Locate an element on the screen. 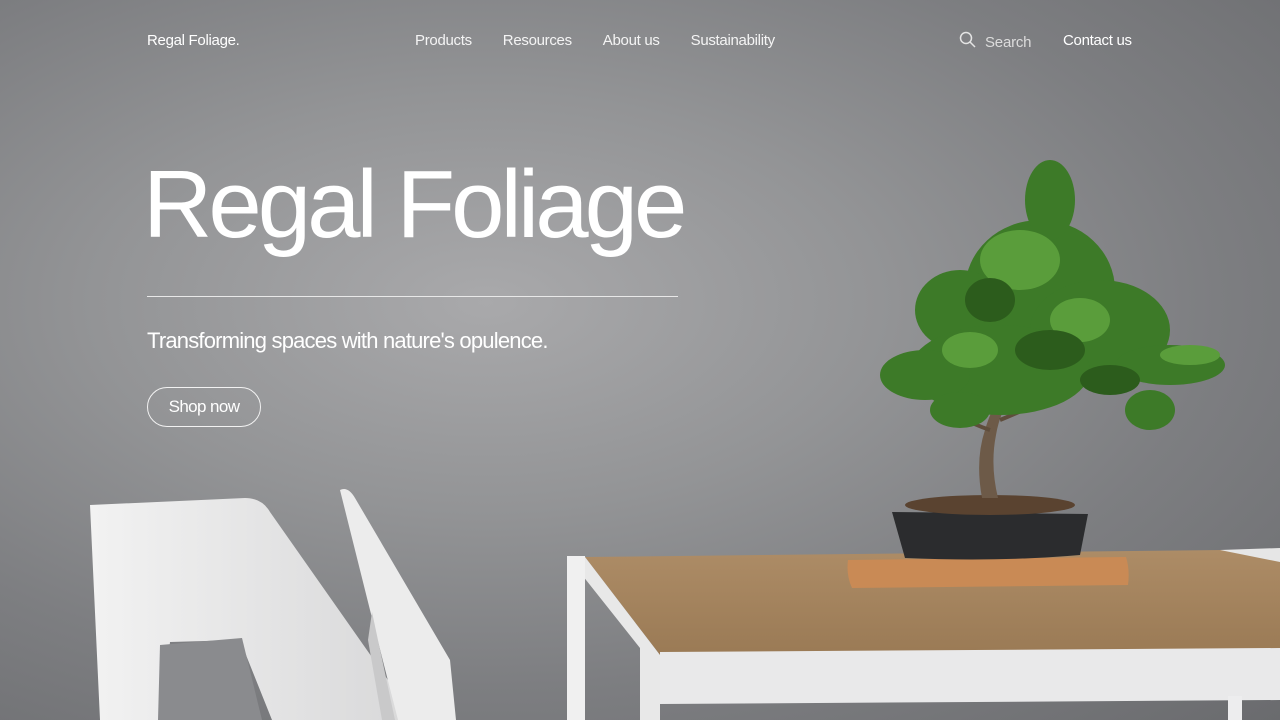 The width and height of the screenshot is (1280, 720). nav-link-sustainability: Sustainability is located at coordinates (733, 40).